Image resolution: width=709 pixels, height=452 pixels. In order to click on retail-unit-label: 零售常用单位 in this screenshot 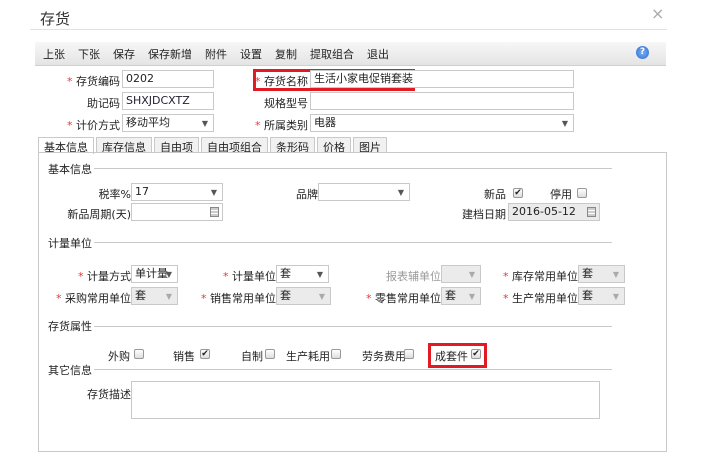, I will do `click(403, 298)`.